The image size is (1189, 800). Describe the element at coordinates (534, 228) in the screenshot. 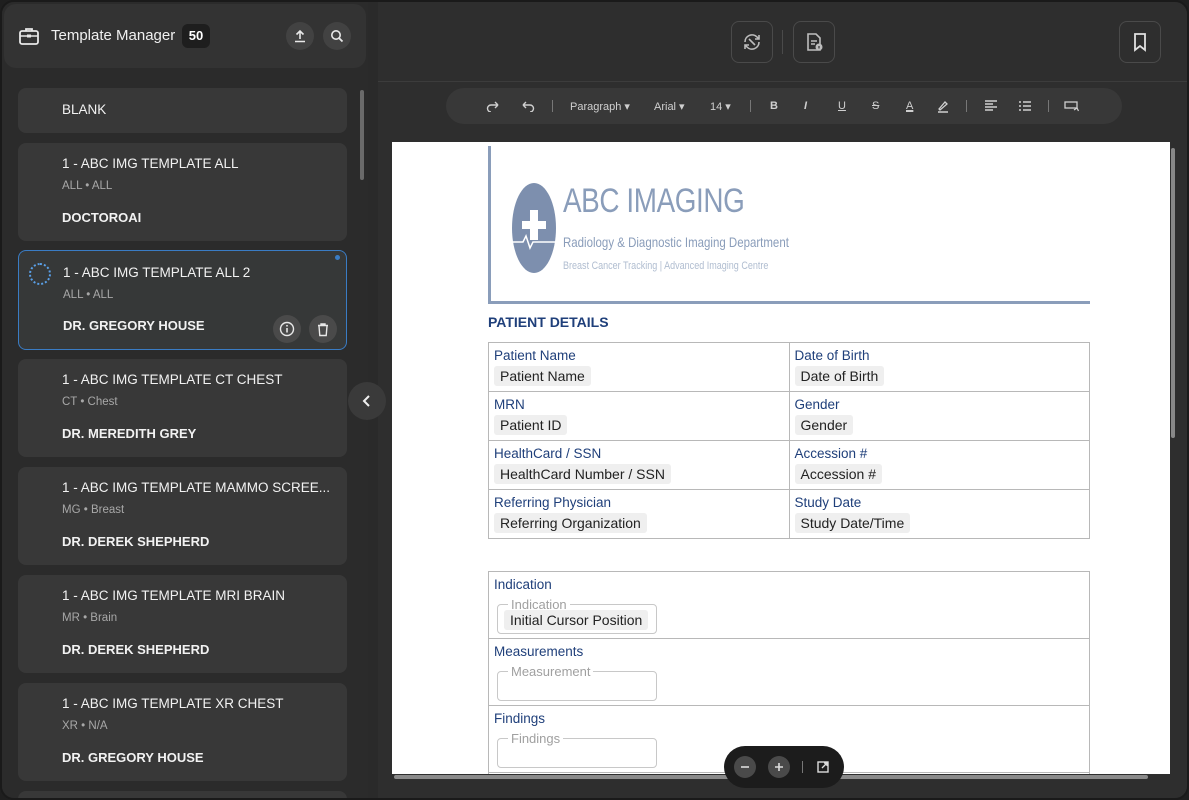

I see `medical-cross-logo-icon` at that location.